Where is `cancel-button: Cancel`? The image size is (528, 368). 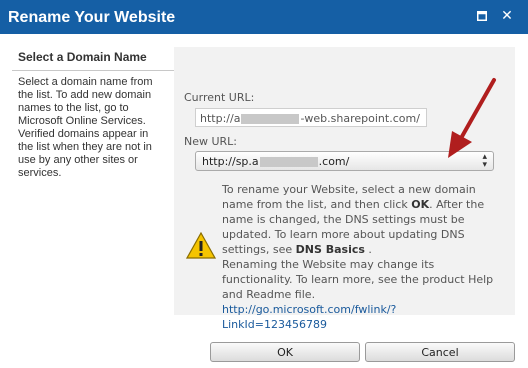 cancel-button: Cancel is located at coordinates (440, 352).